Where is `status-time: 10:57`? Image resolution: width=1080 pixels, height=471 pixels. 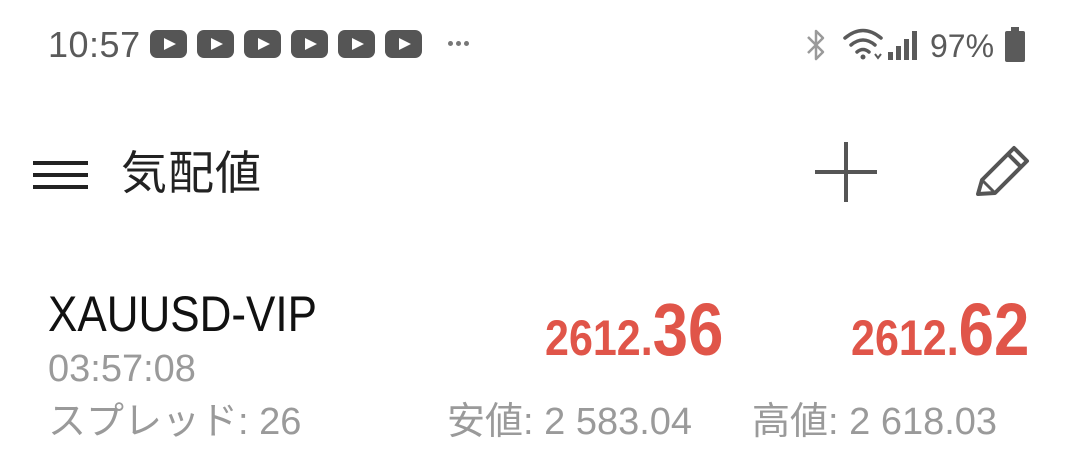 status-time: 10:57 is located at coordinates (94, 44).